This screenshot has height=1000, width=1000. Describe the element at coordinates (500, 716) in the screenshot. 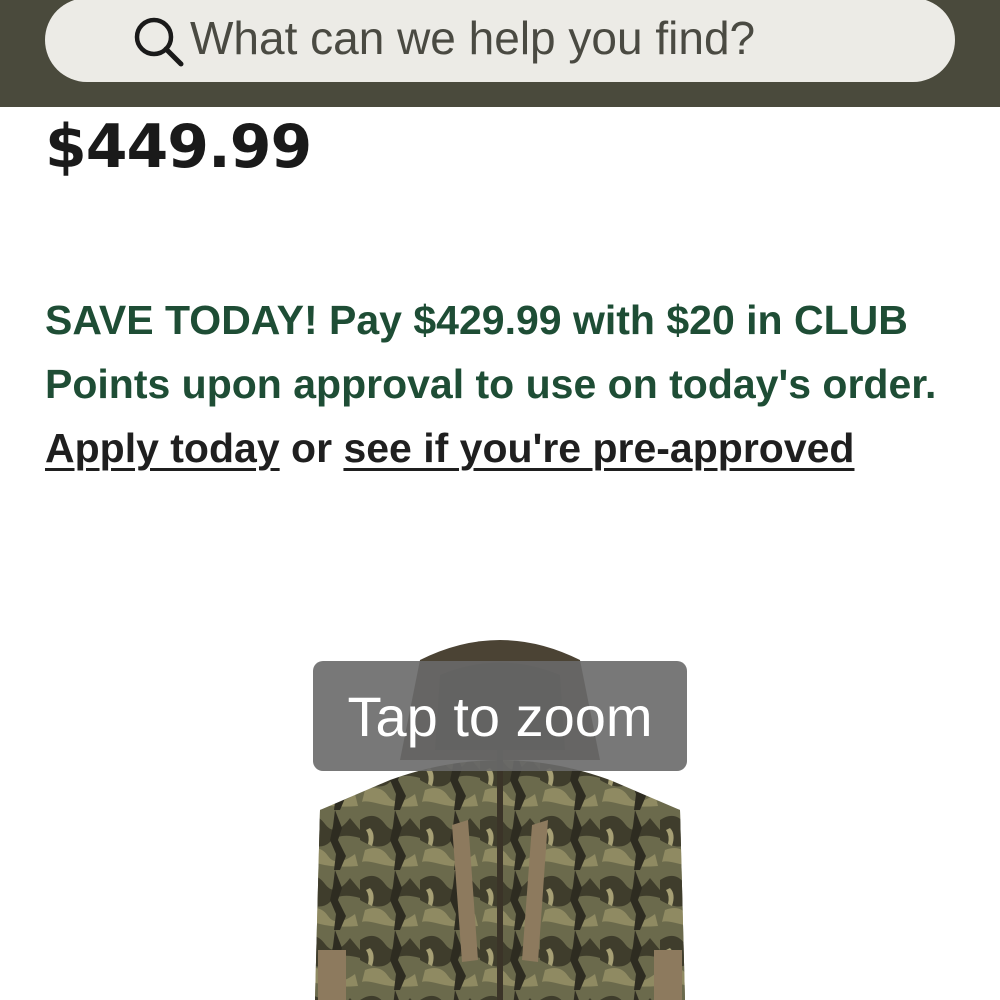

I see `tap-to-zoom-hint: Tap to zoom` at that location.